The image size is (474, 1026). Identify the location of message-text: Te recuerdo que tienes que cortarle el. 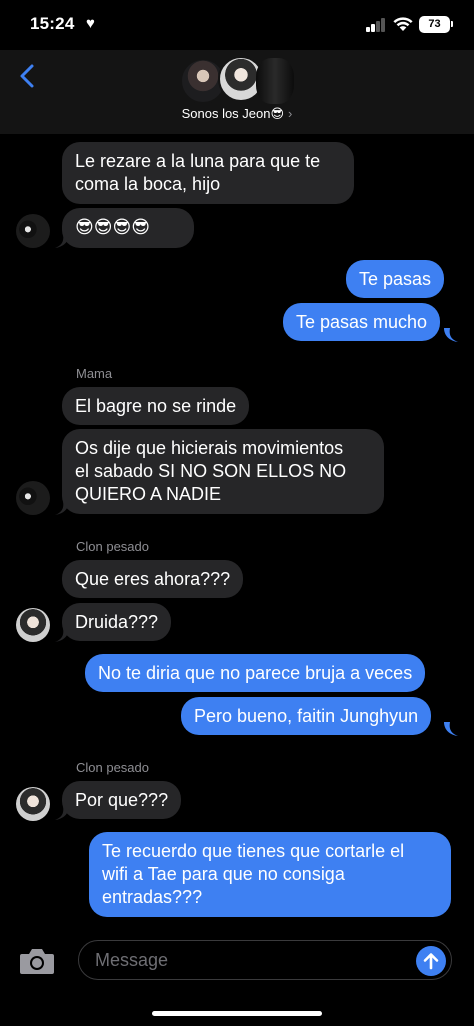
(253, 851).